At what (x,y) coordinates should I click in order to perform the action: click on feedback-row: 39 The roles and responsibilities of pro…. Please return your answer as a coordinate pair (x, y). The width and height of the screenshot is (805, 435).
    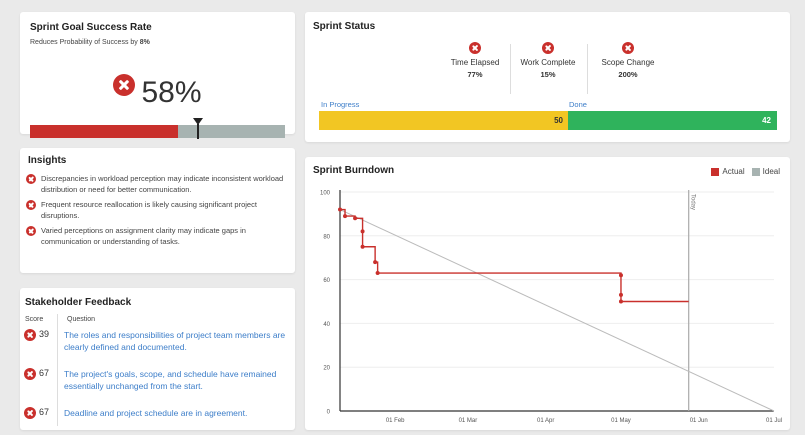
    Looking at the image, I should click on (156, 341).